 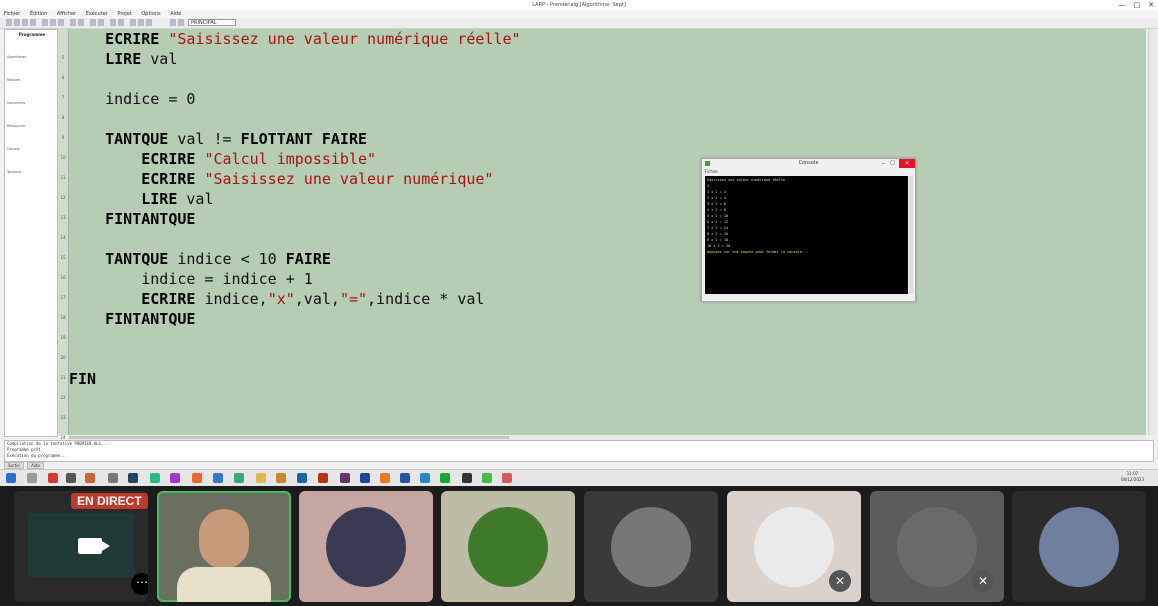 What do you see at coordinates (121, 22) in the screenshot?
I see `outdent-icon` at bounding box center [121, 22].